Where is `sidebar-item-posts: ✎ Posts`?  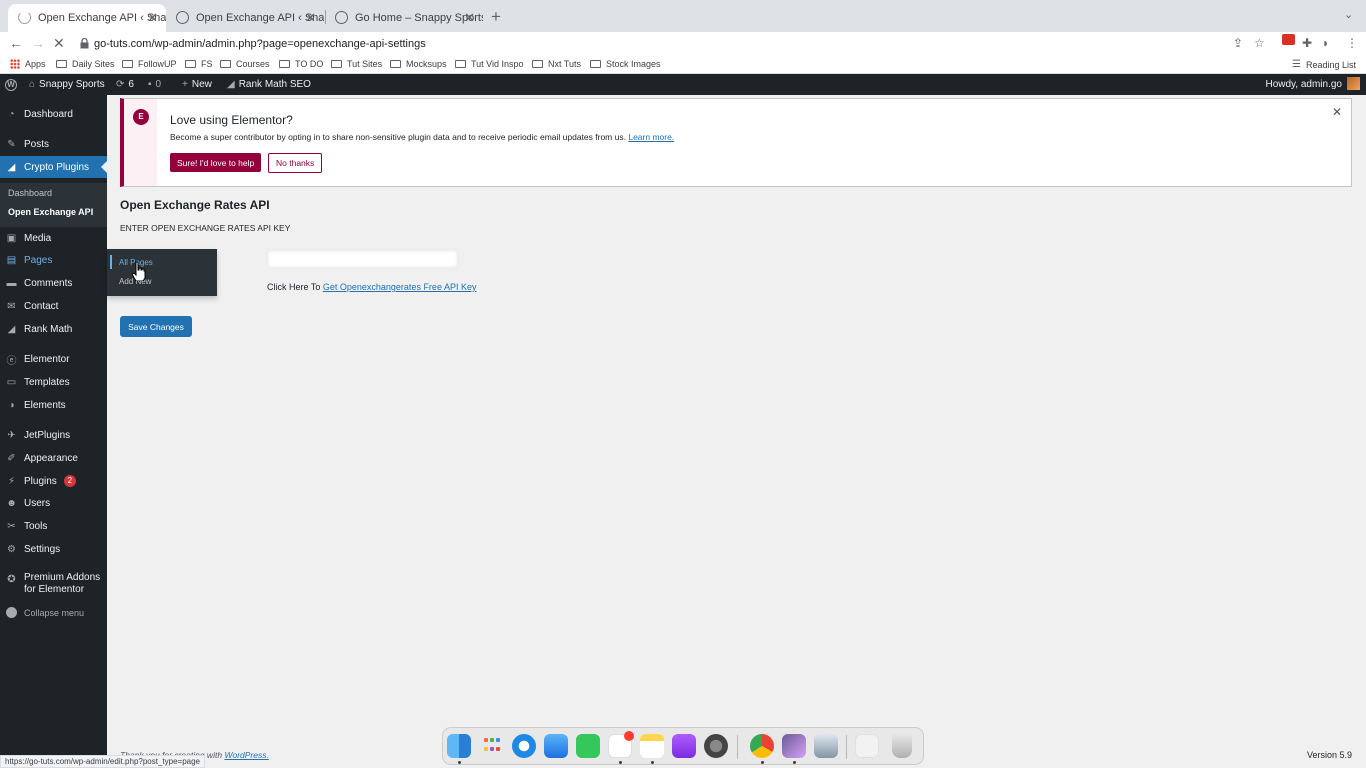 sidebar-item-posts: ✎ Posts is located at coordinates (53, 144).